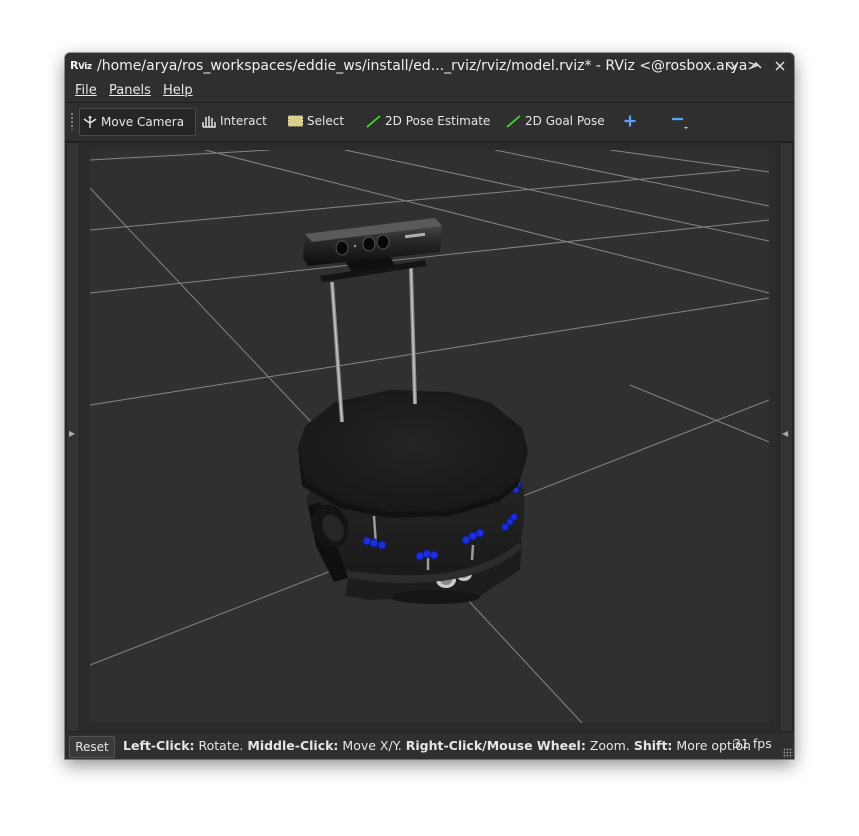 The image size is (859, 836). I want to click on menu-file: File, so click(86, 90).